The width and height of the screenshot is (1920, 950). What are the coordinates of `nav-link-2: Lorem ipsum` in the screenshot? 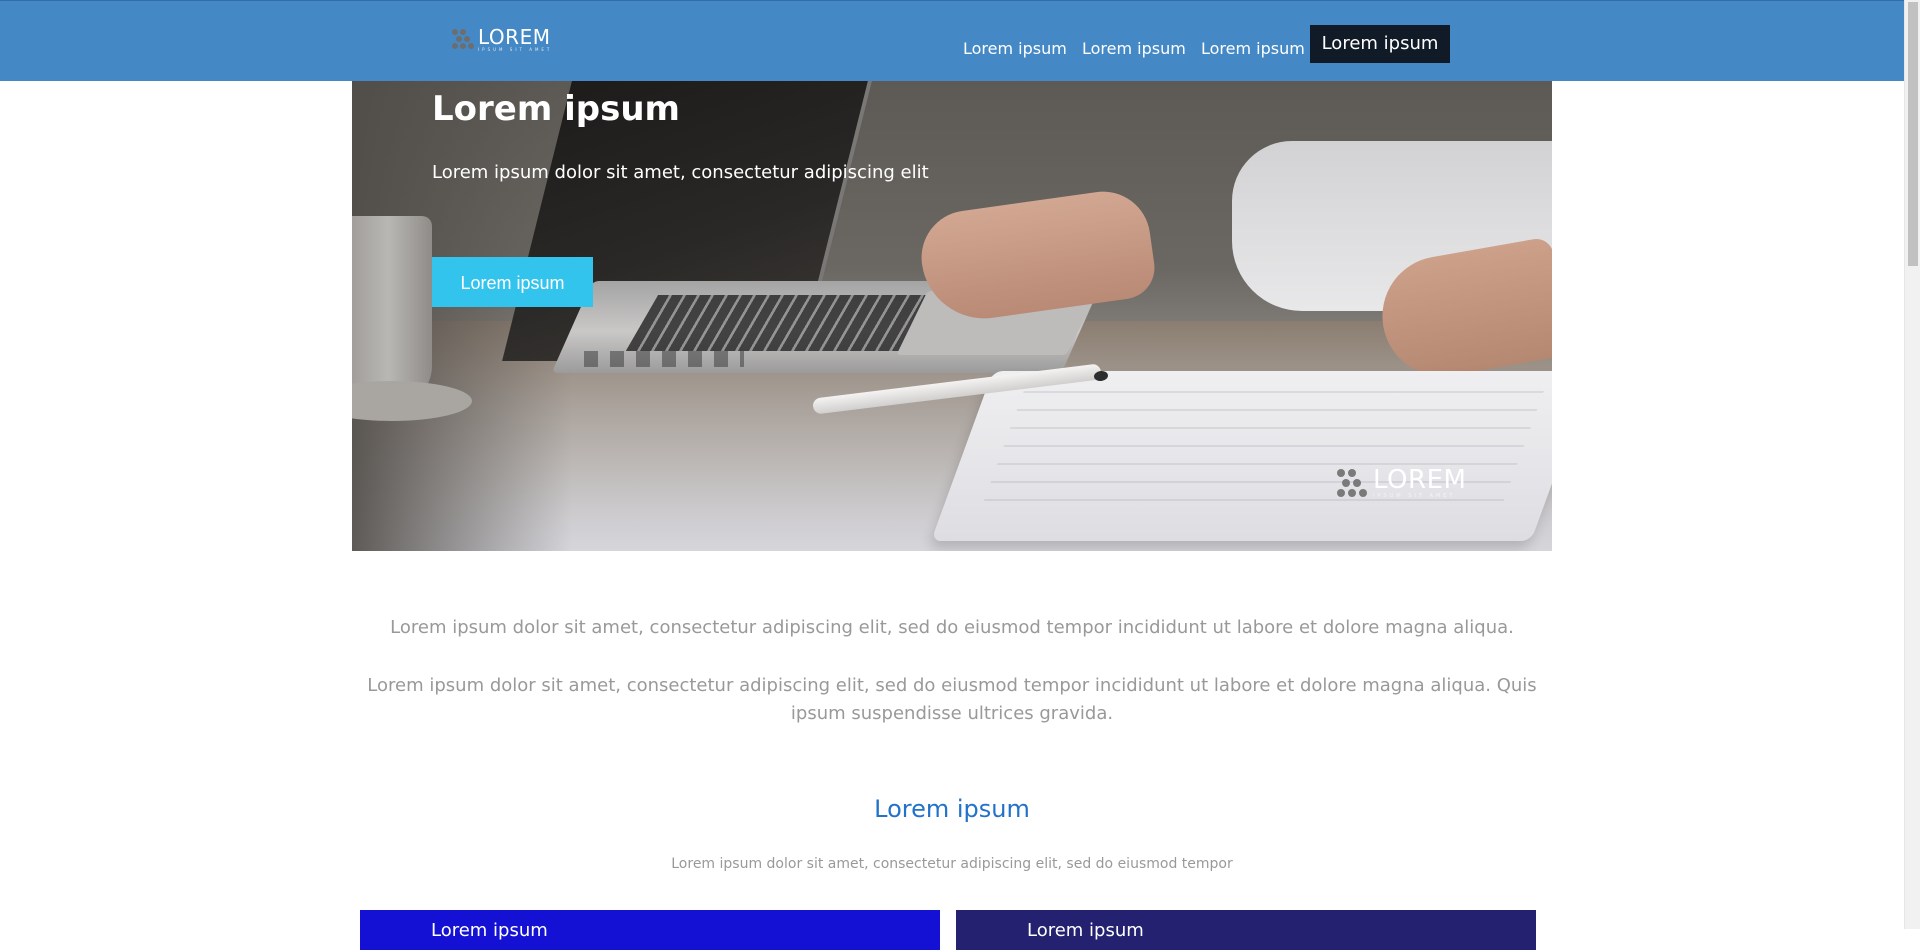 It's located at (1134, 49).